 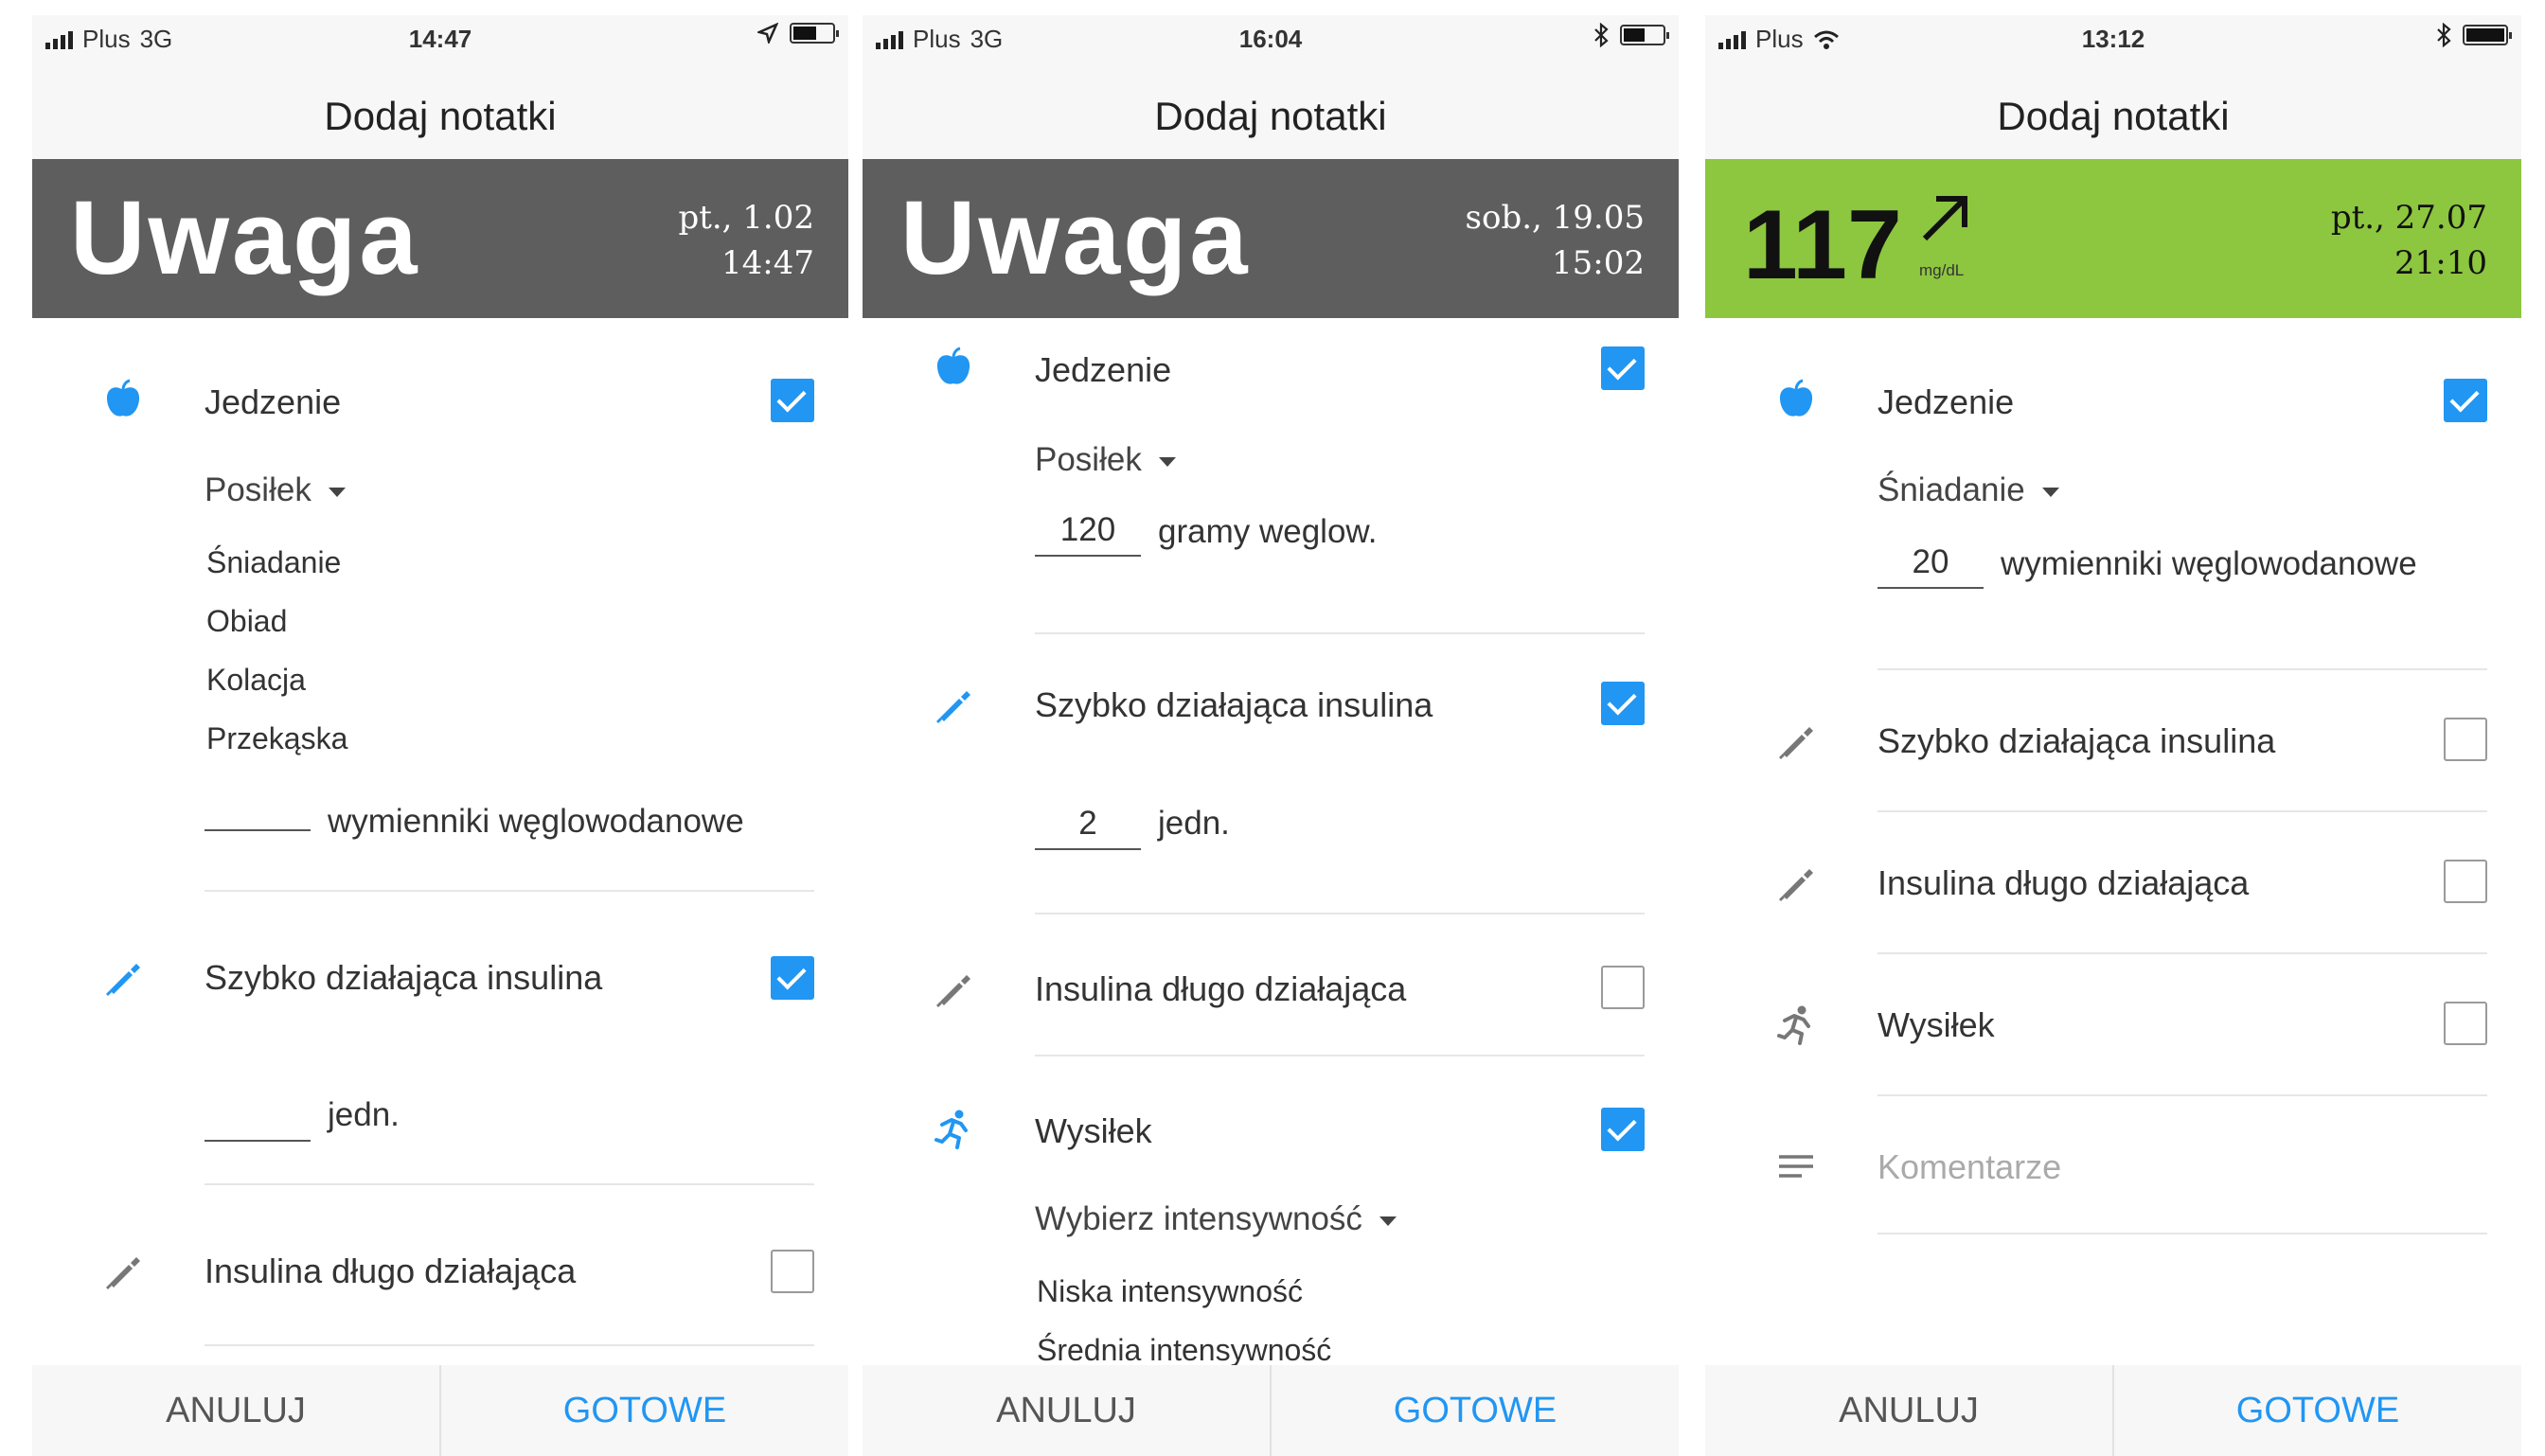 I want to click on meal-option-snack: Przekąska, so click(x=276, y=738).